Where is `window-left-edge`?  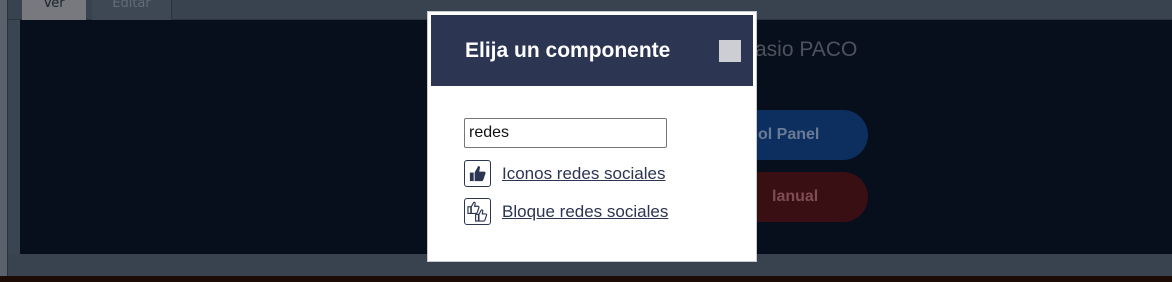
window-left-edge is located at coordinates (4, 141).